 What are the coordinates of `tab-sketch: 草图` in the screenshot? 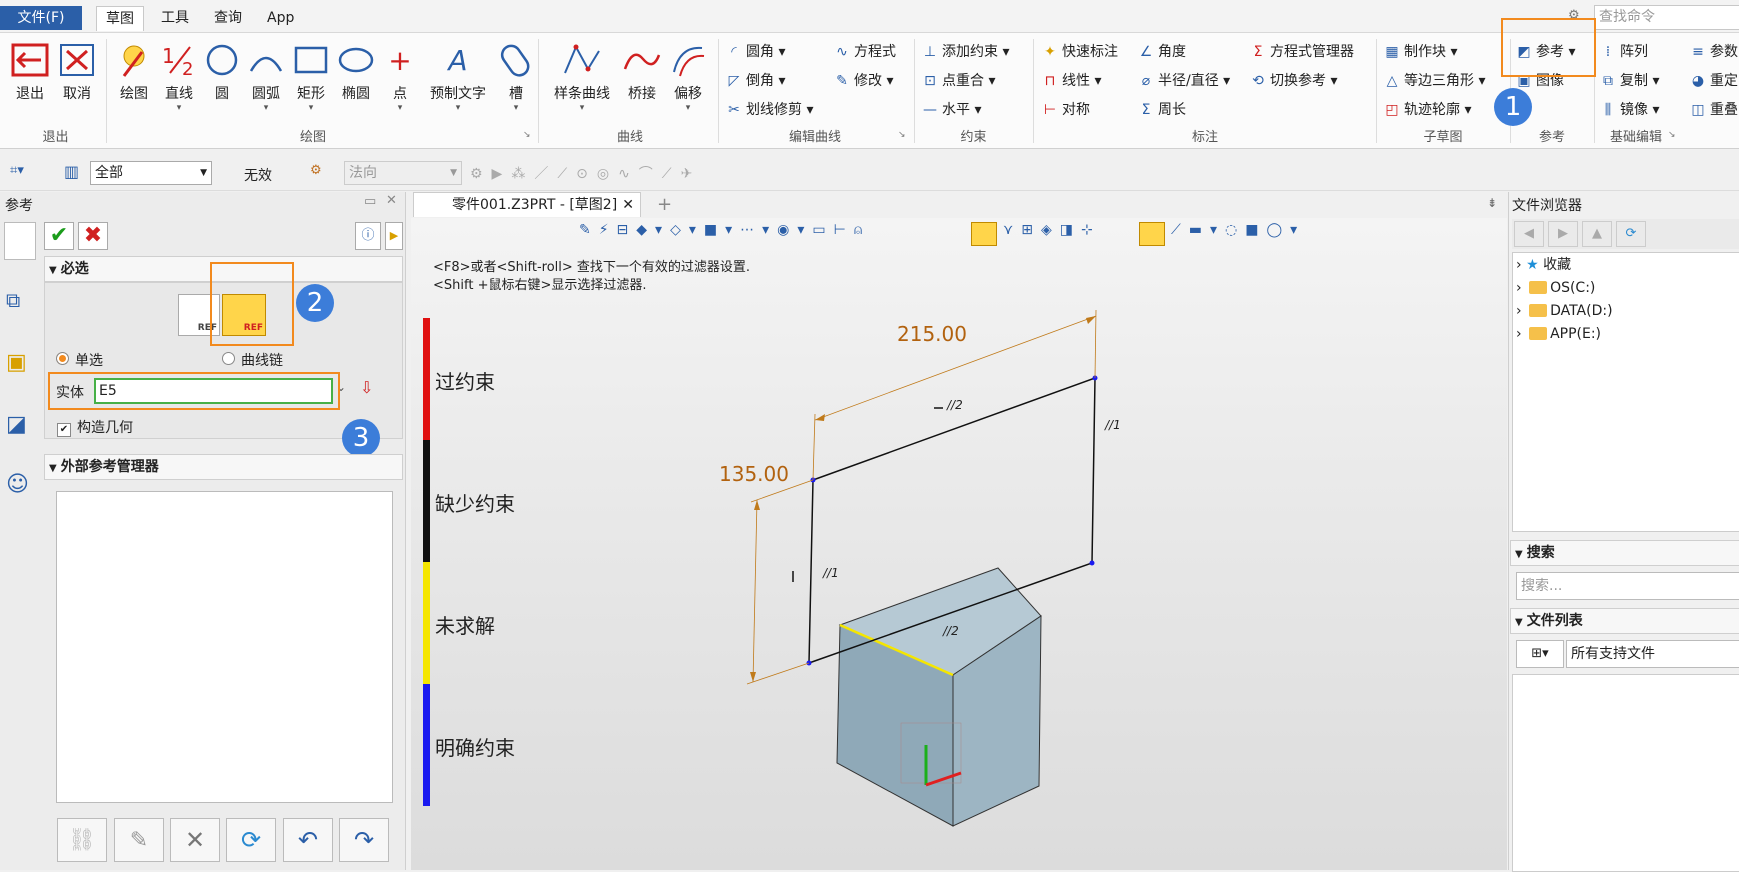 It's located at (120, 18).